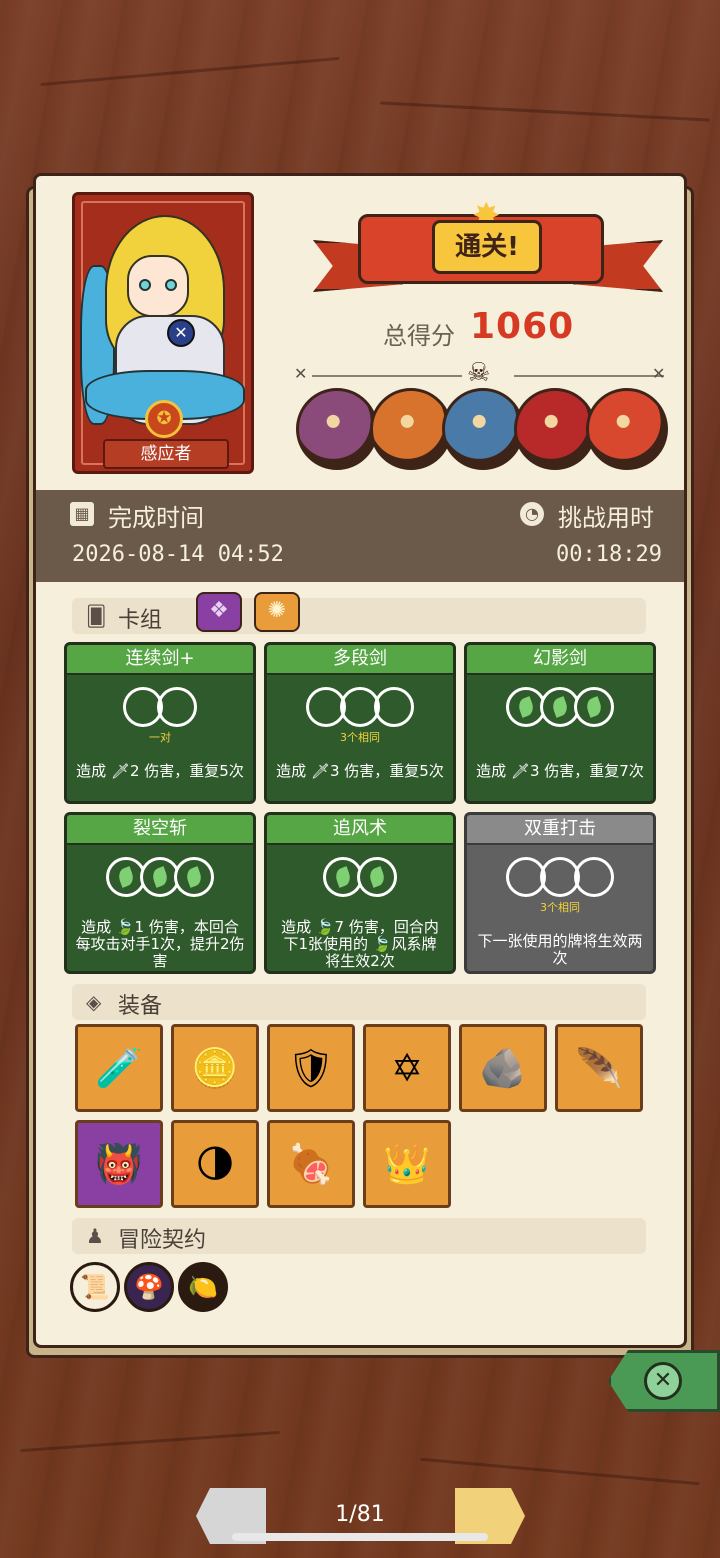 The width and height of the screenshot is (720, 1558). What do you see at coordinates (277, 612) in the screenshot?
I see `swirl-rune-icon: ✺` at bounding box center [277, 612].